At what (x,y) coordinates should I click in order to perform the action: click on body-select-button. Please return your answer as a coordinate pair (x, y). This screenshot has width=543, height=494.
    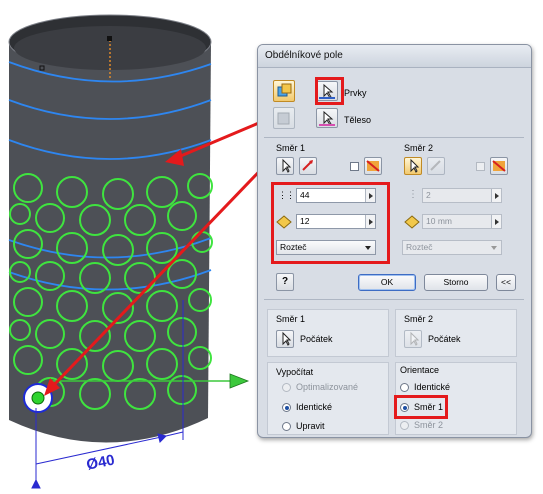
    Looking at the image, I should click on (327, 118).